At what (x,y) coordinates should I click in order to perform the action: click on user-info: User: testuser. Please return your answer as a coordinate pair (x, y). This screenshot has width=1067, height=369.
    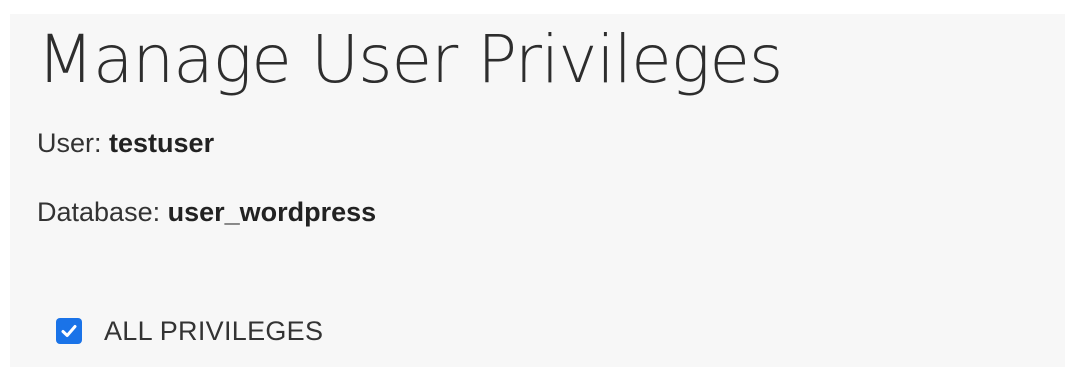
    Looking at the image, I should click on (125, 143).